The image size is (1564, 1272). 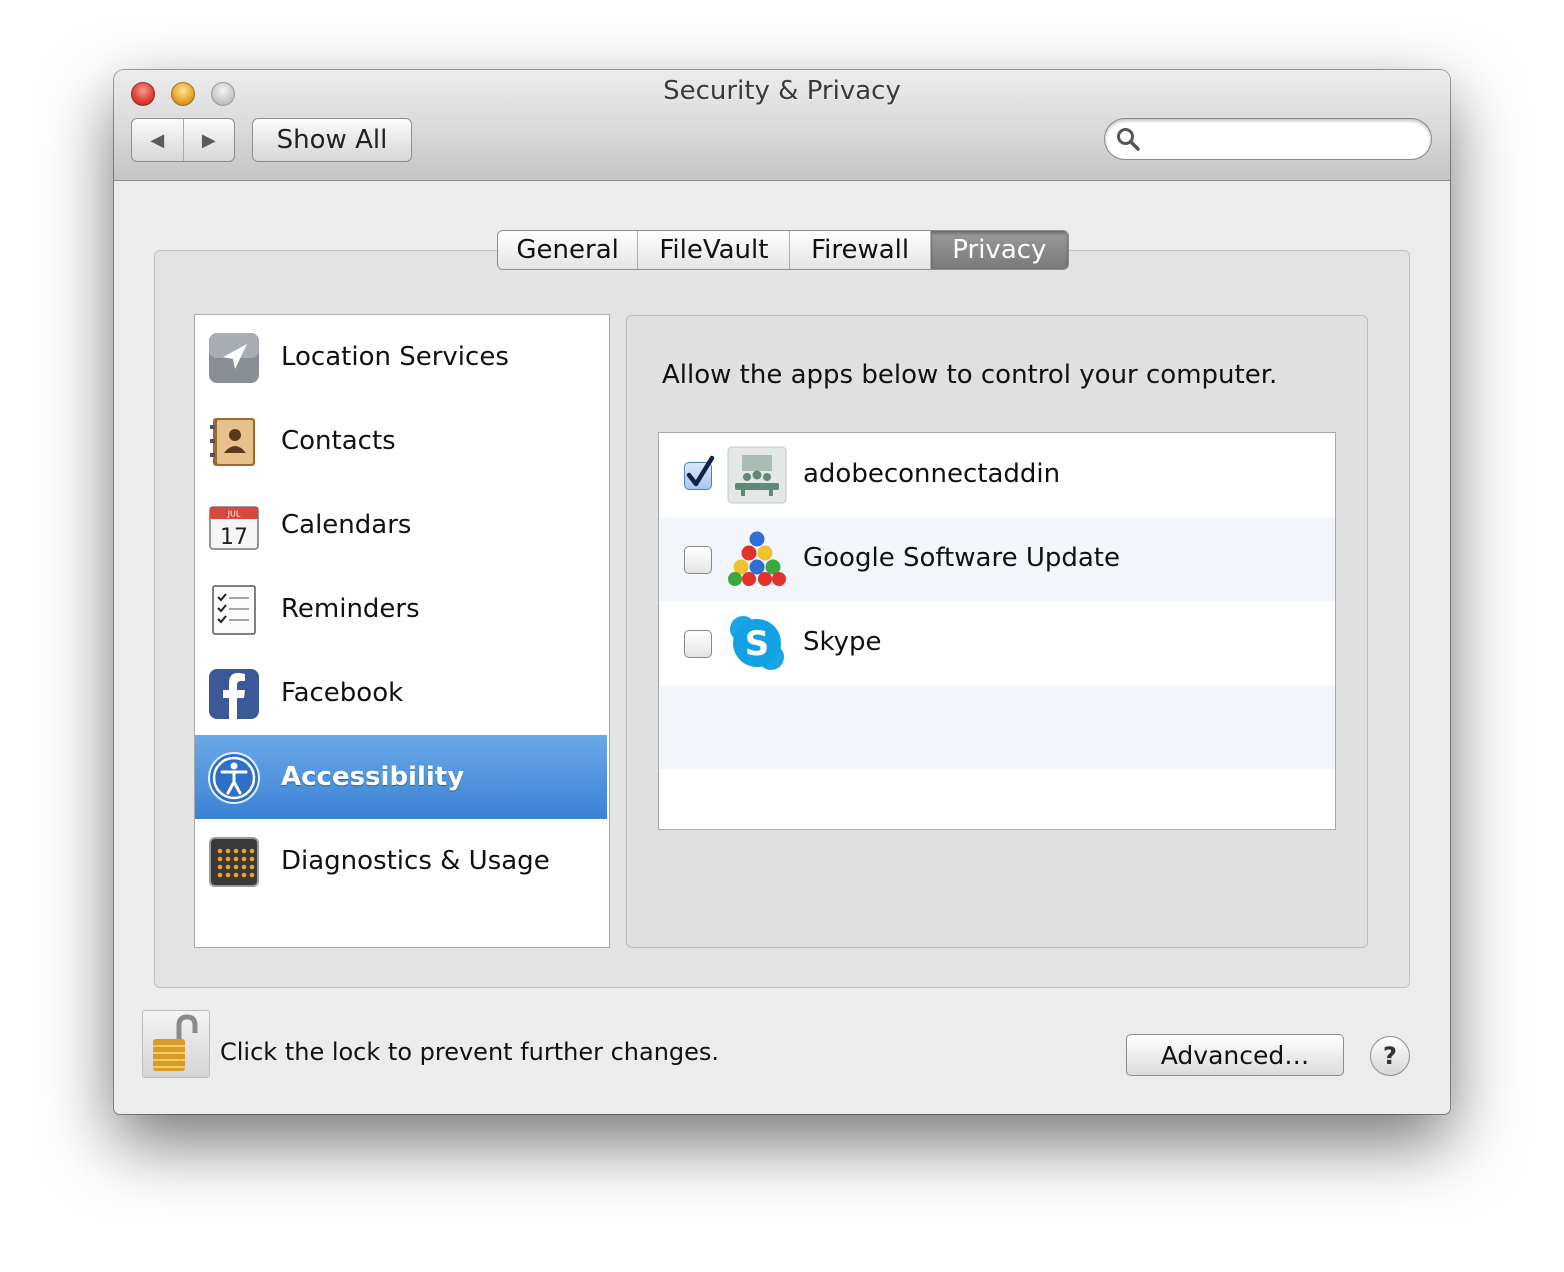 I want to click on help-button: ?, so click(x=1390, y=1056).